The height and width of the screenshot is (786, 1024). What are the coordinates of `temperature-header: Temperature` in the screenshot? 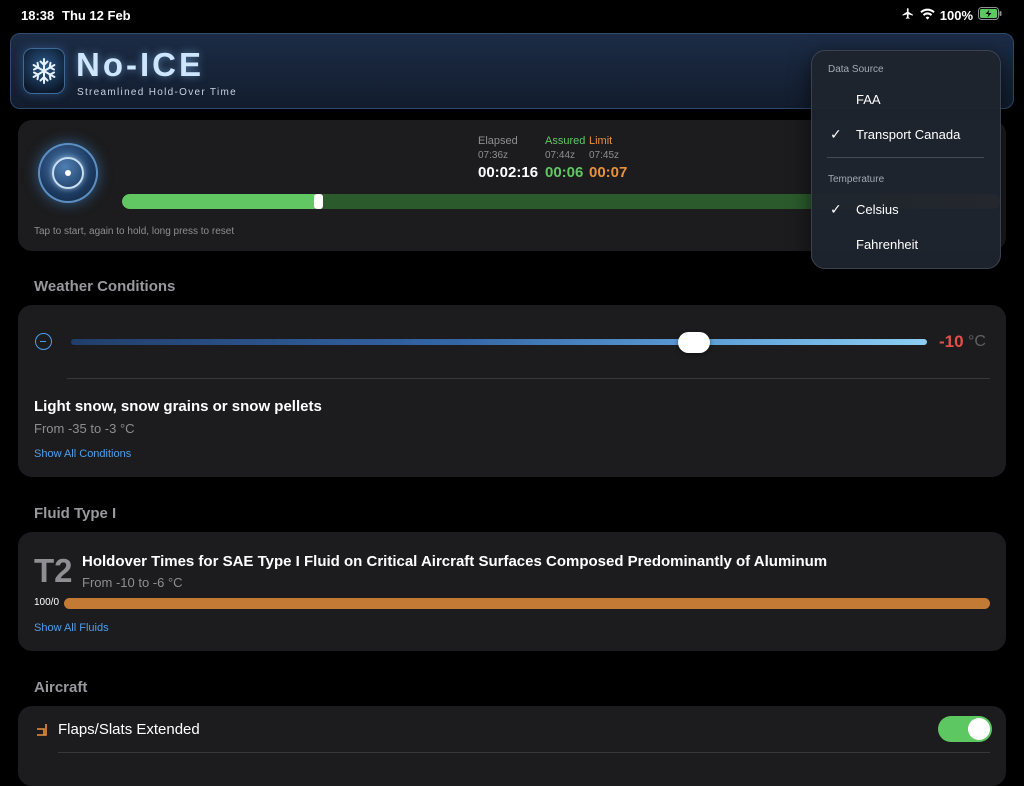 It's located at (856, 179).